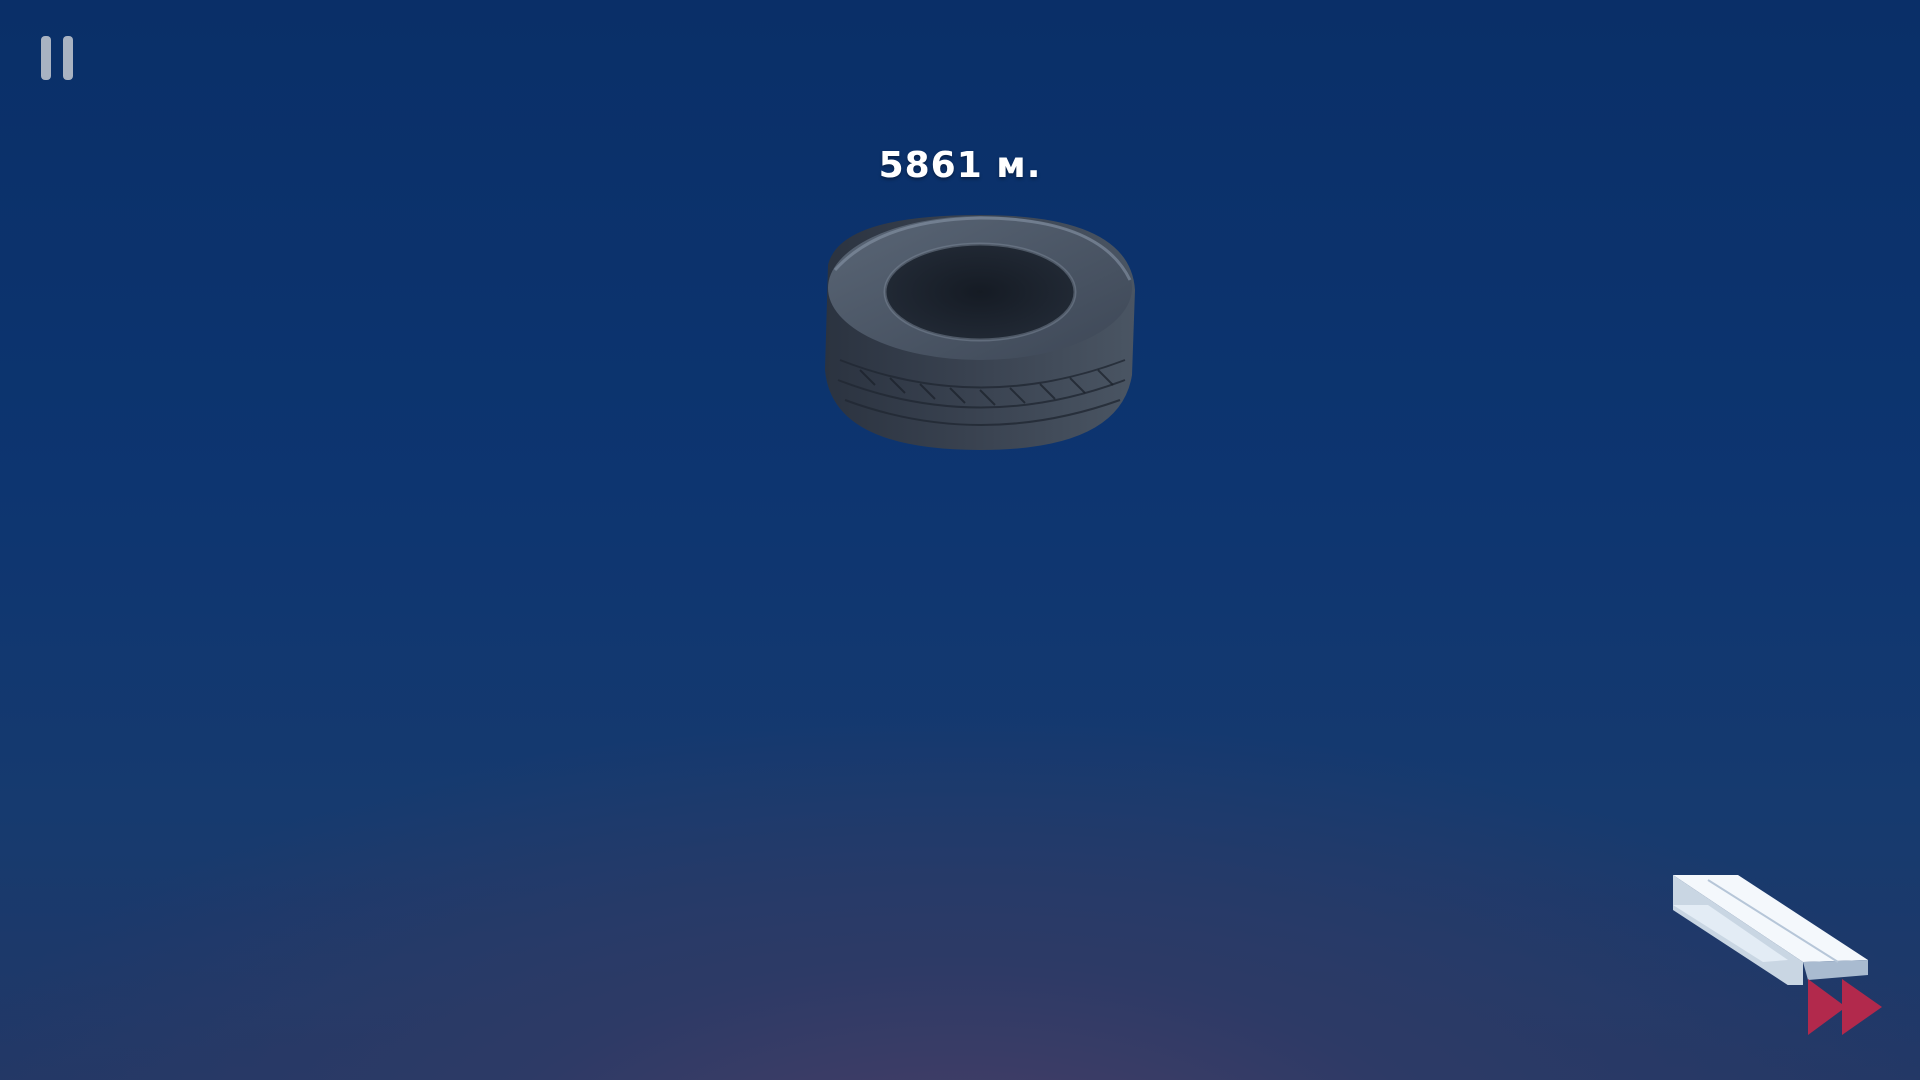 The image size is (1920, 1080). Describe the element at coordinates (980, 332) in the screenshot. I see `tire-object` at that location.